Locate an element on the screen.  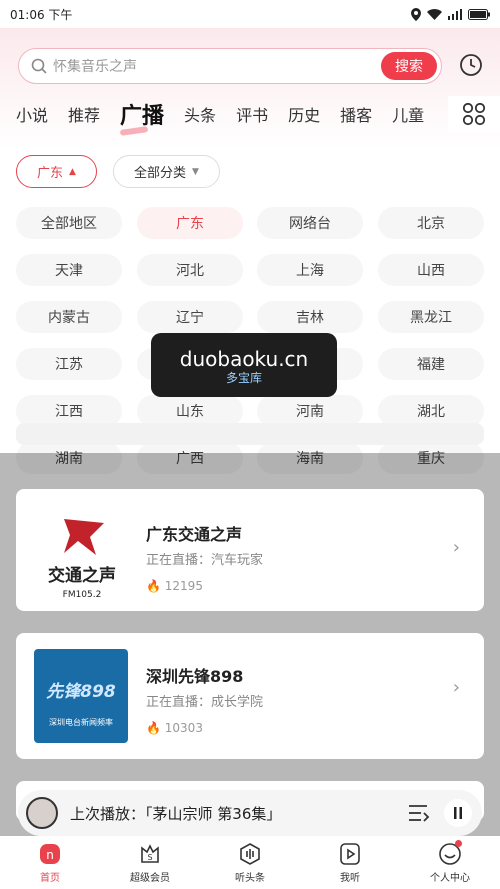
pause-icon is located at coordinates (458, 813).